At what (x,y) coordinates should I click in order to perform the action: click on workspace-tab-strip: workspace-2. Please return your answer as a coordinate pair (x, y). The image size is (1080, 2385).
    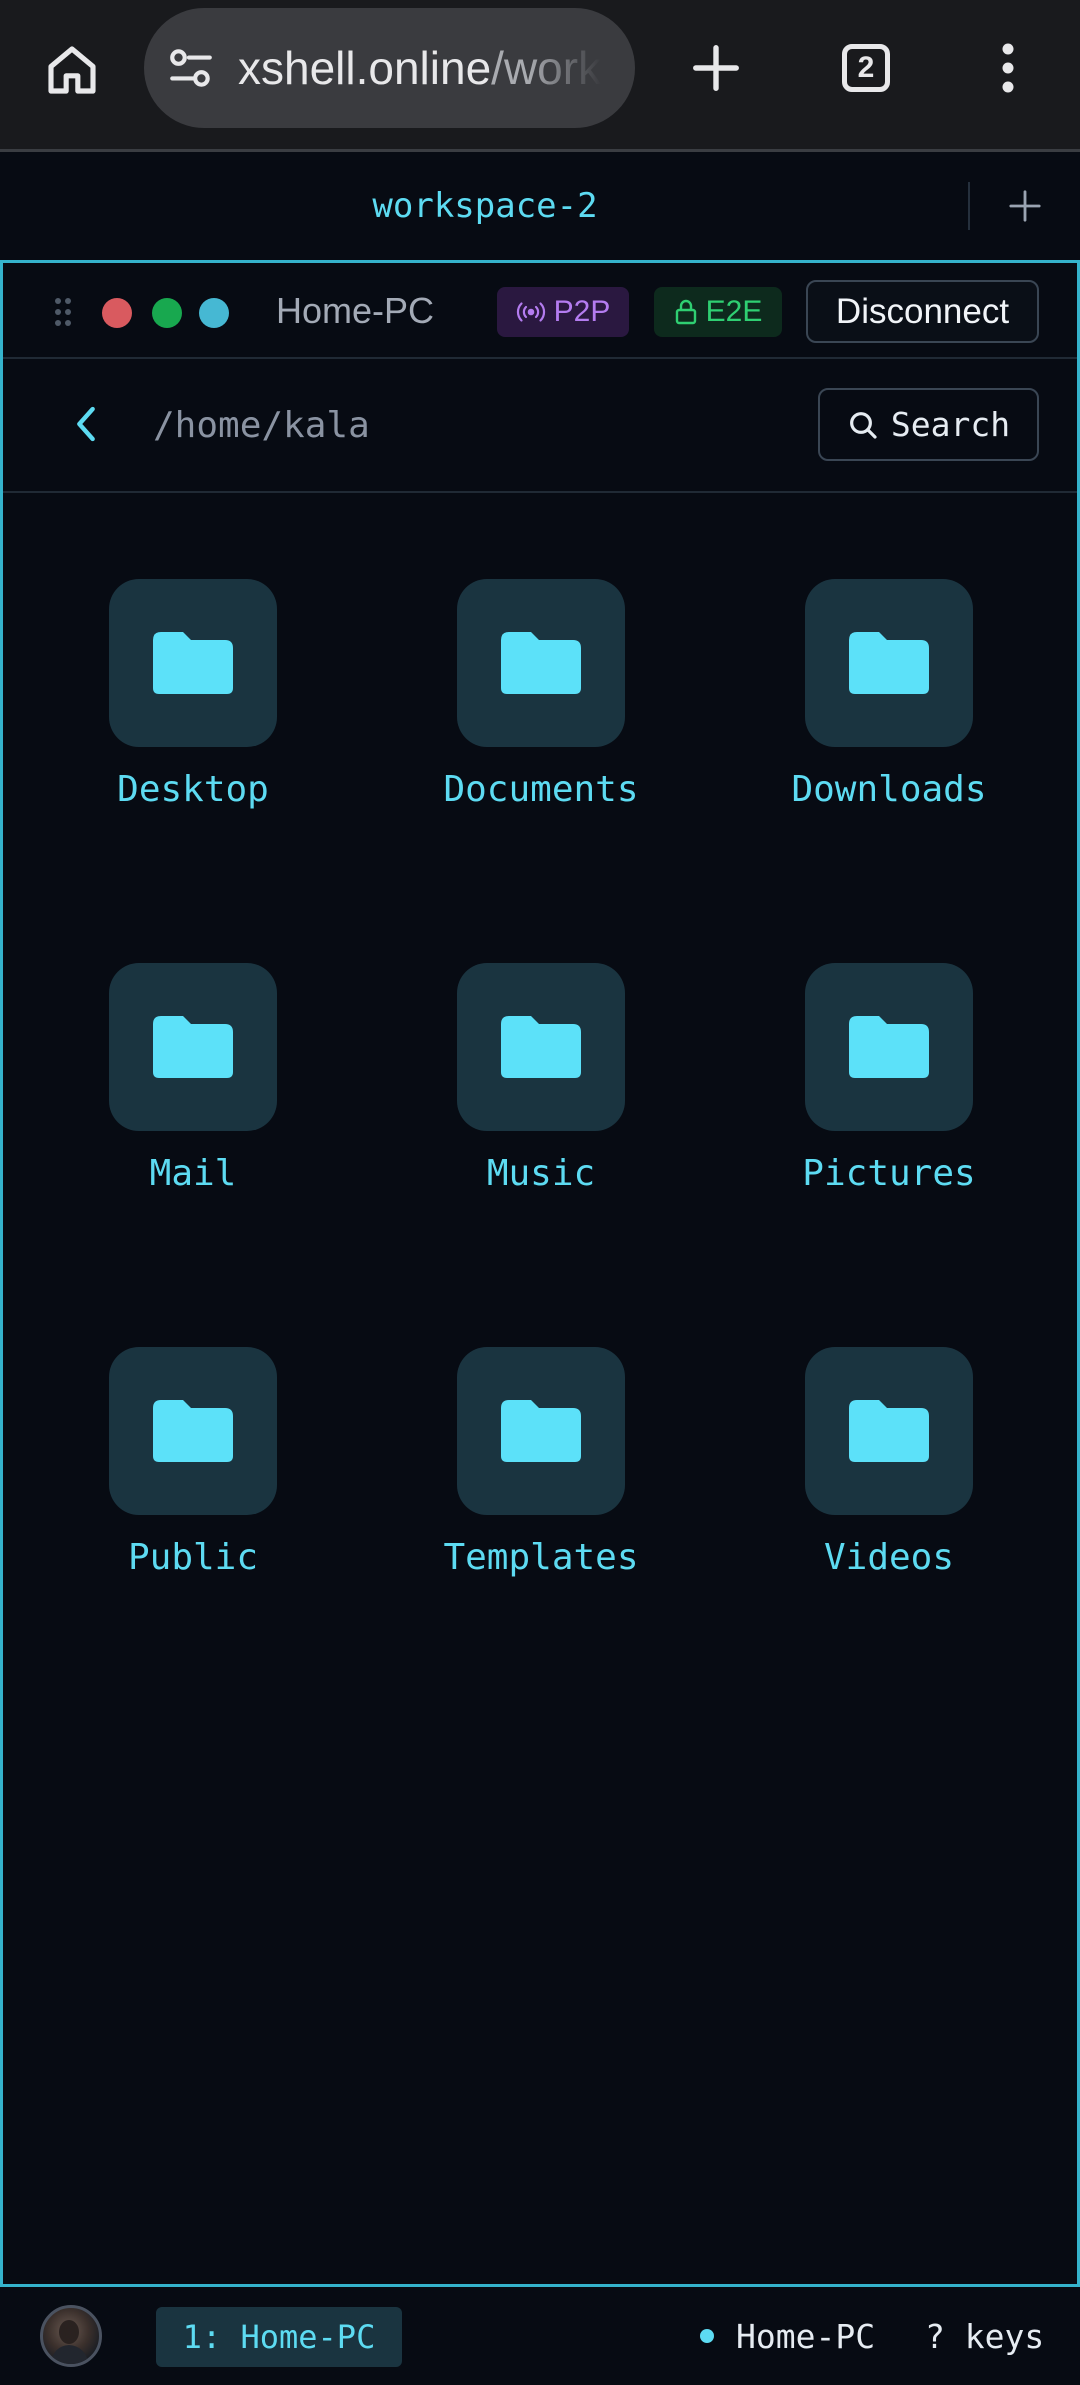
    Looking at the image, I should click on (540, 206).